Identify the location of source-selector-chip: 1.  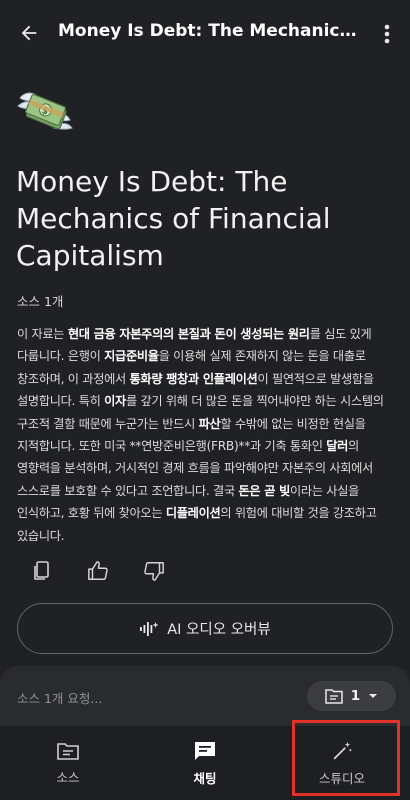
(351, 696).